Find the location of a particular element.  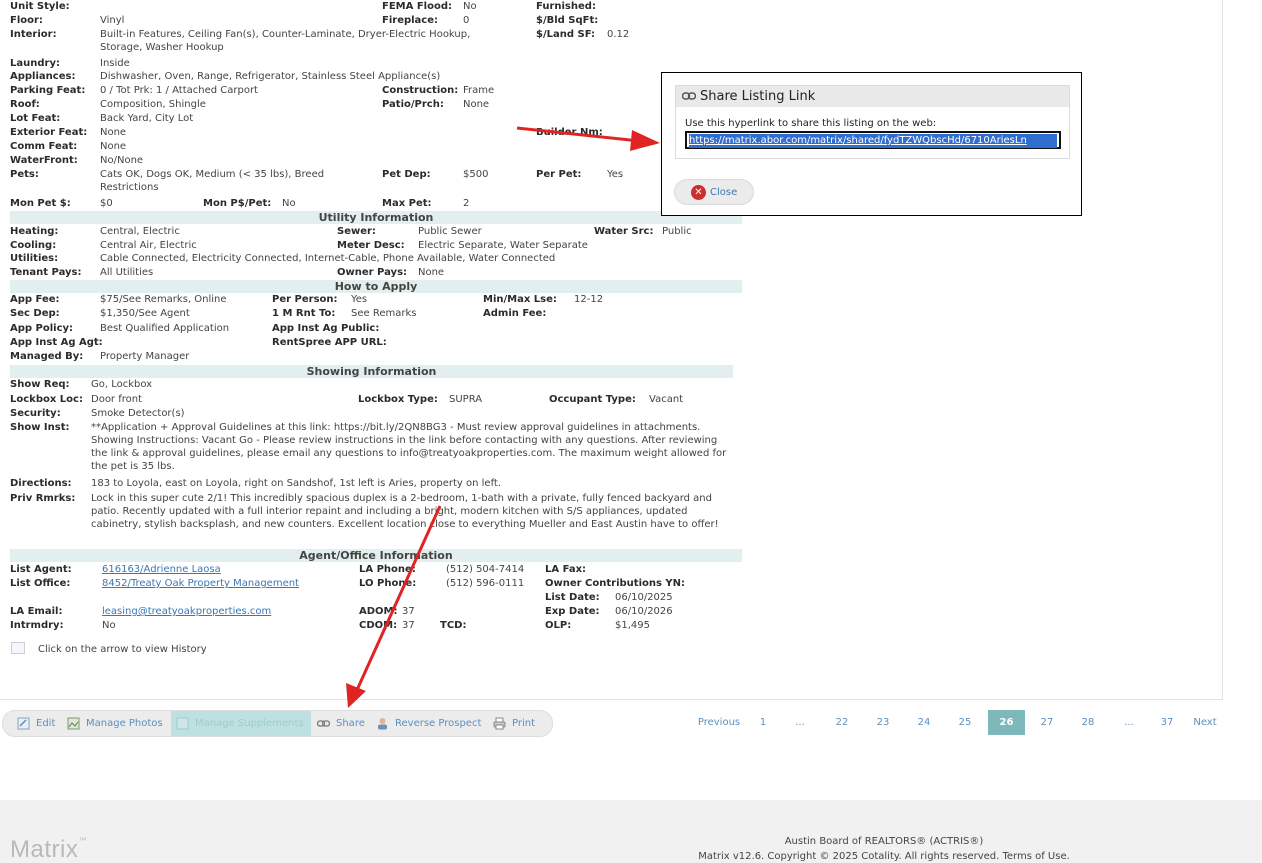

field-label: Roof: is located at coordinates (25, 104).